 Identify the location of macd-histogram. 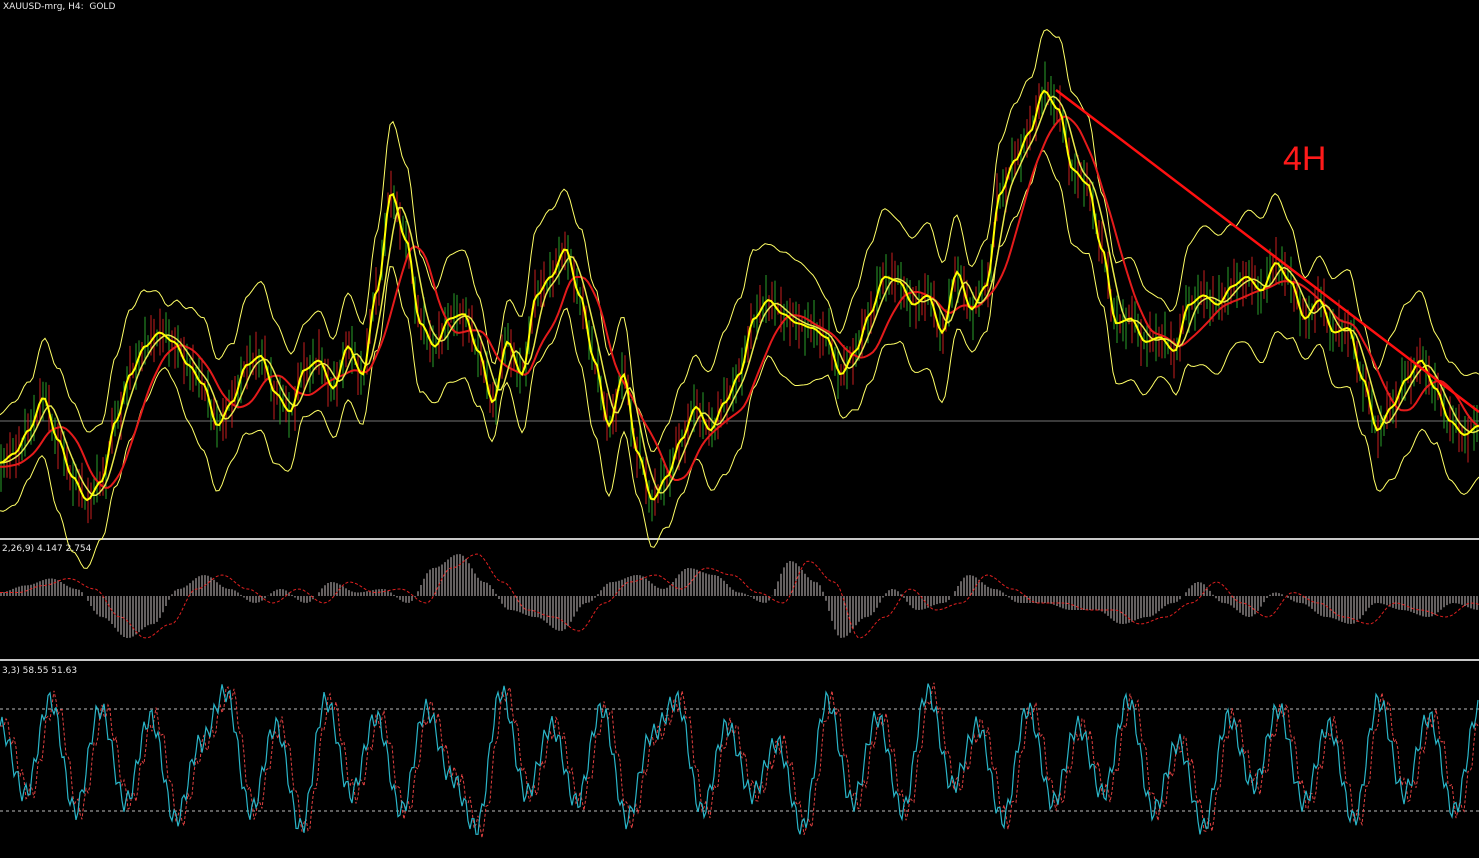
(739, 596).